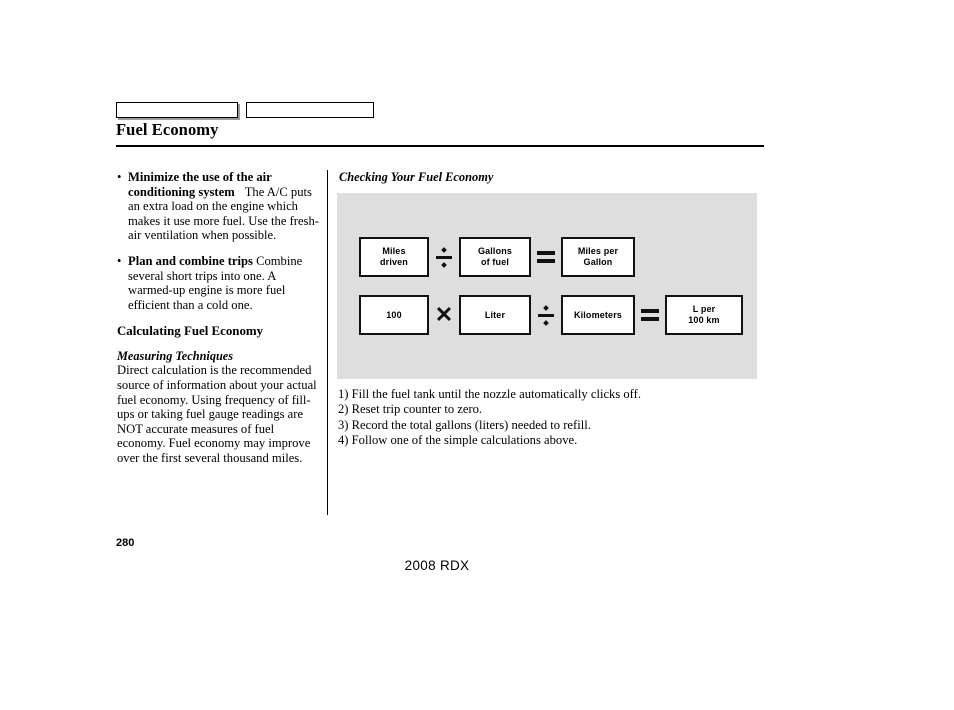  Describe the element at coordinates (394, 257) in the screenshot. I see `formula-term-box: Miles driven` at that location.